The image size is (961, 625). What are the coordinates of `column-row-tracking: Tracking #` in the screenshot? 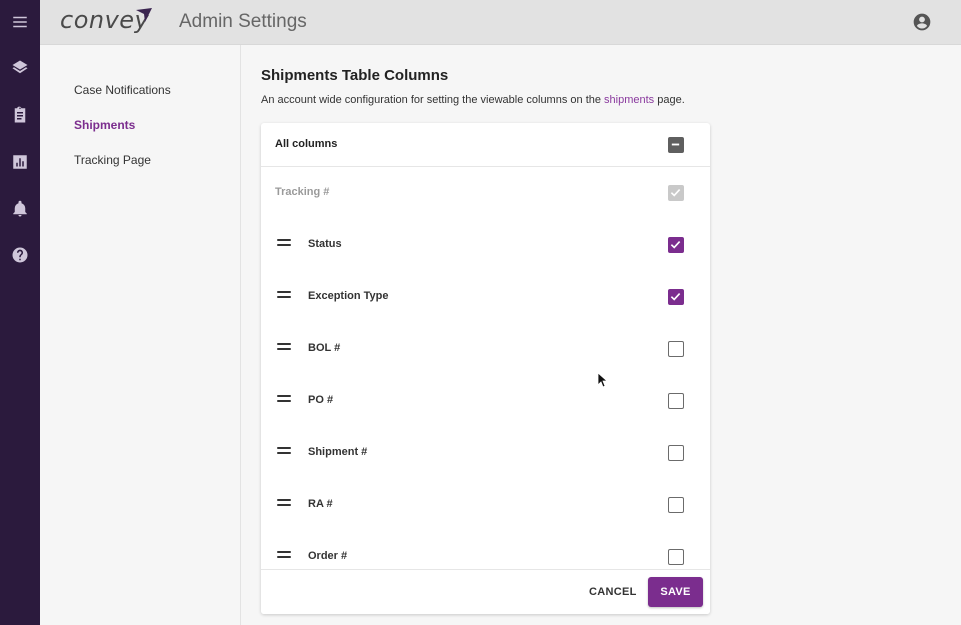 It's located at (485, 193).